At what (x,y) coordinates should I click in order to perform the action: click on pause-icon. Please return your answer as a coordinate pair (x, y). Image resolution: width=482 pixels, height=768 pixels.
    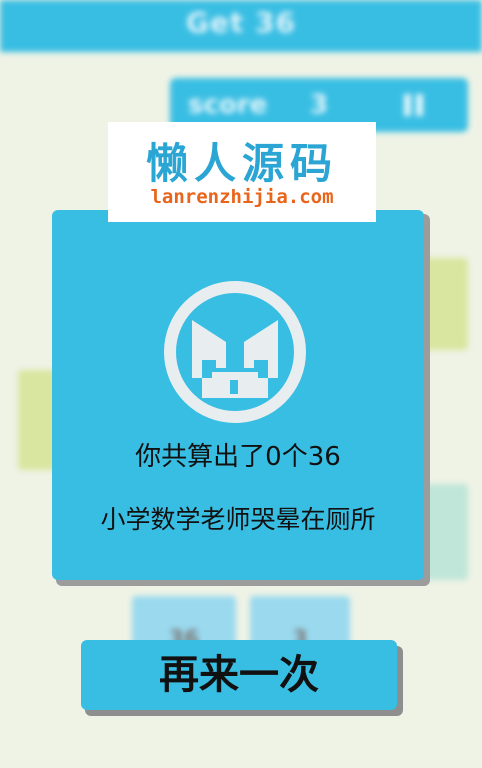
    Looking at the image, I should click on (414, 105).